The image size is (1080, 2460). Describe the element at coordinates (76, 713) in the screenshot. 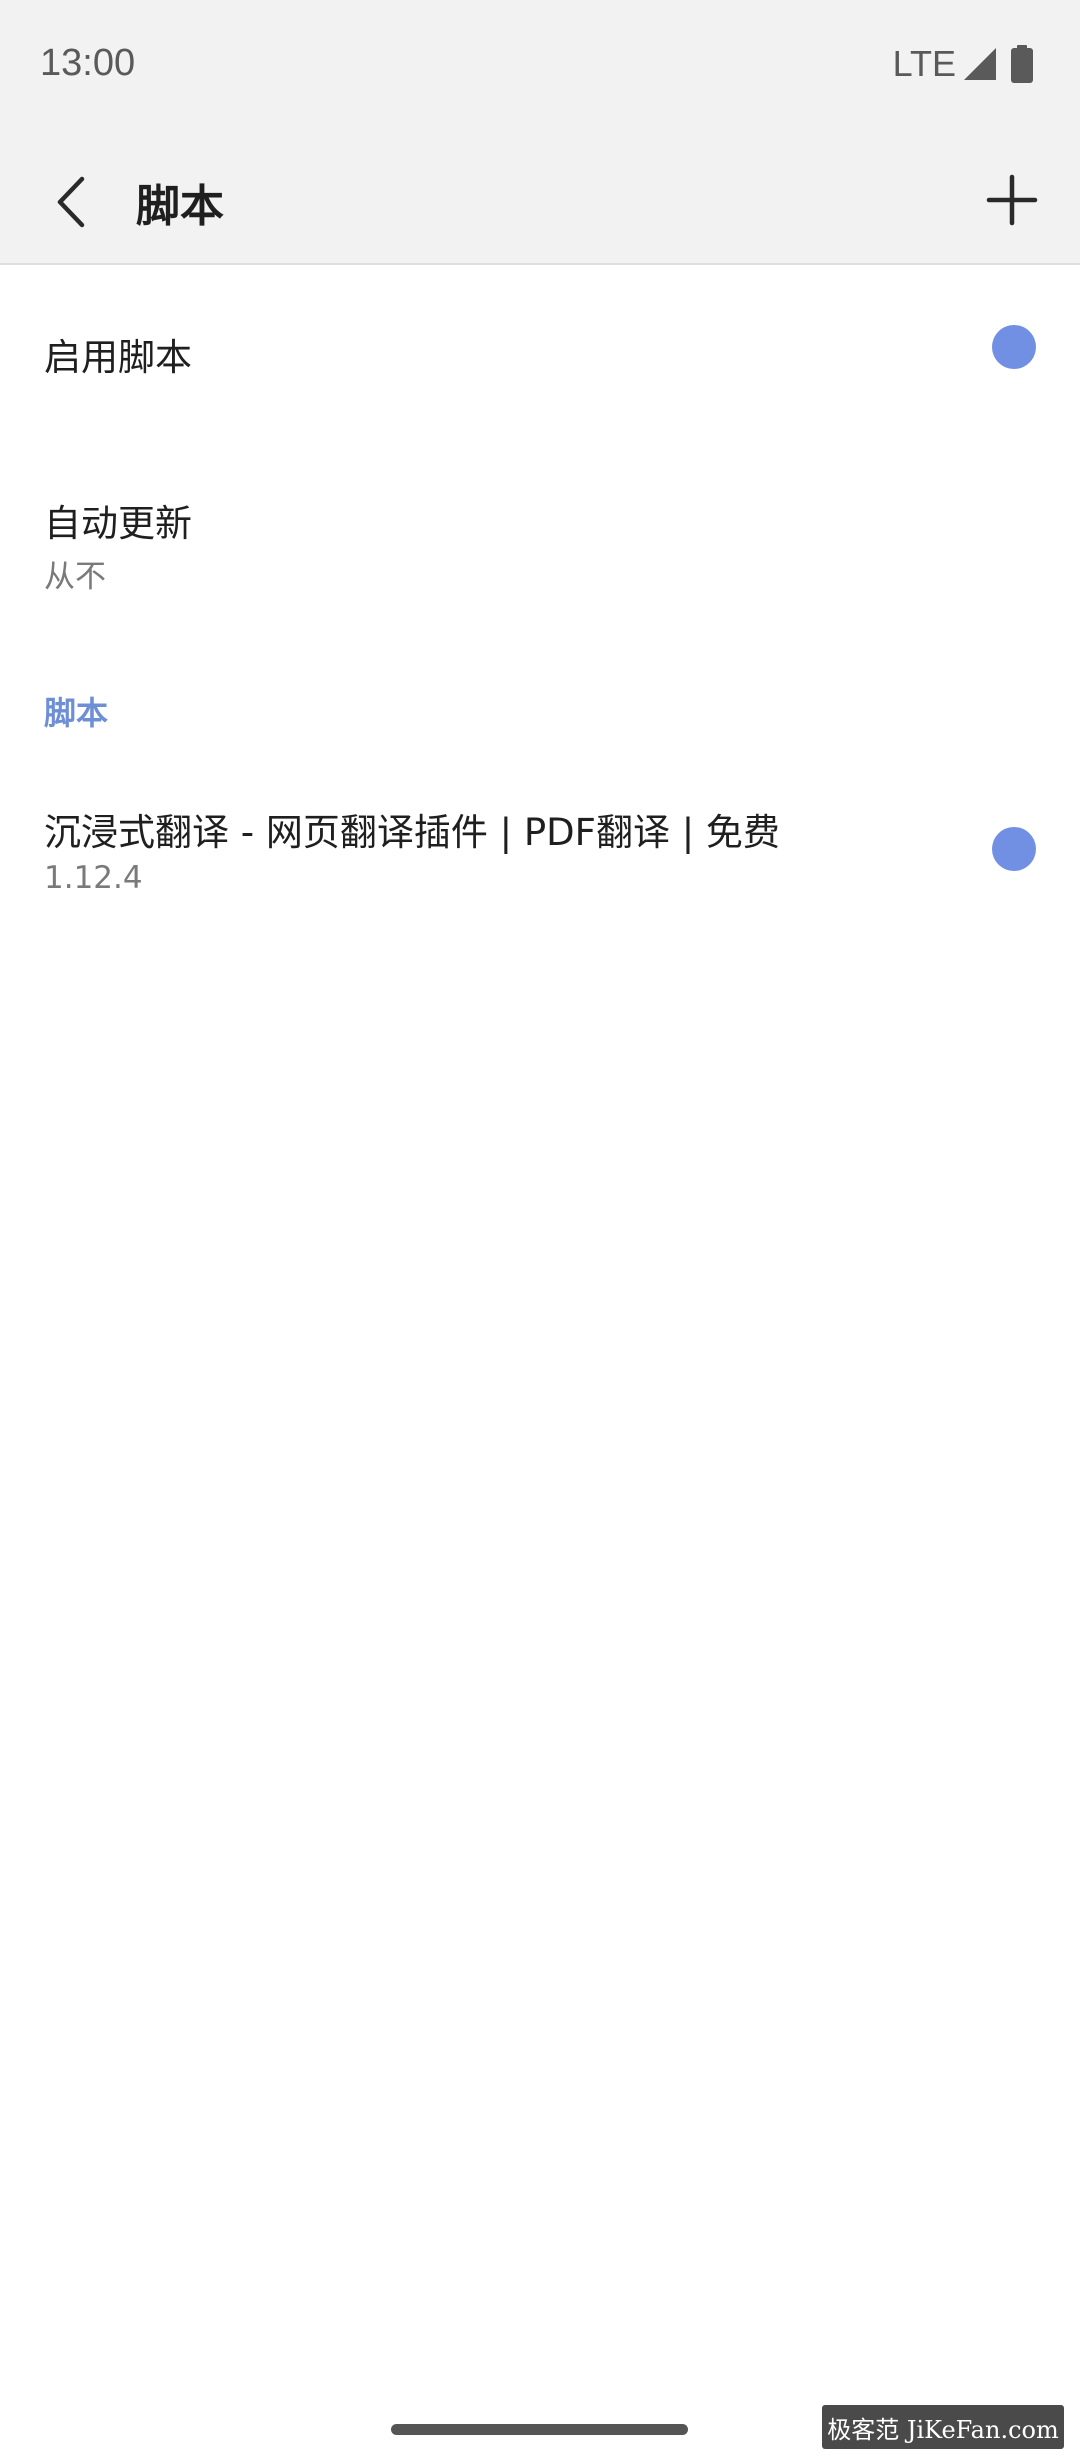

I see `scripts-section-header: 脚本` at that location.